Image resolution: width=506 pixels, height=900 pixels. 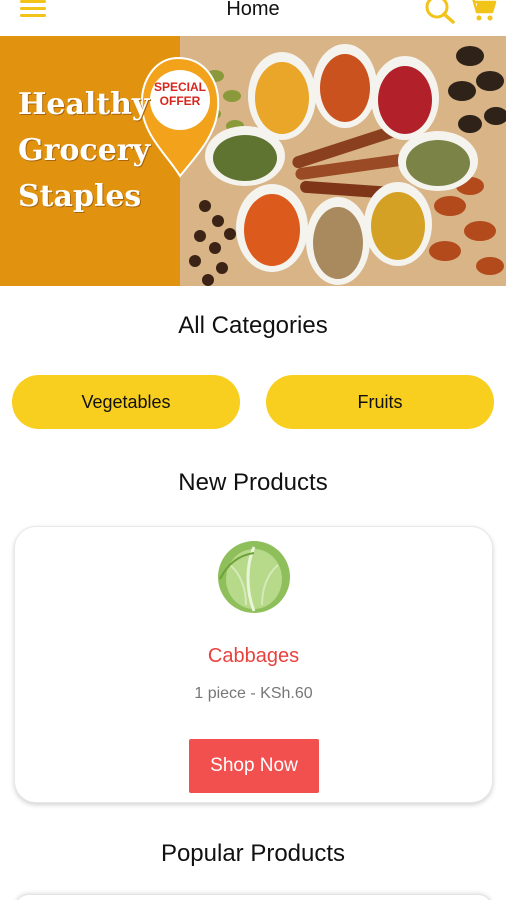 I want to click on top-app-bar: Home, so click(x=253, y=18).